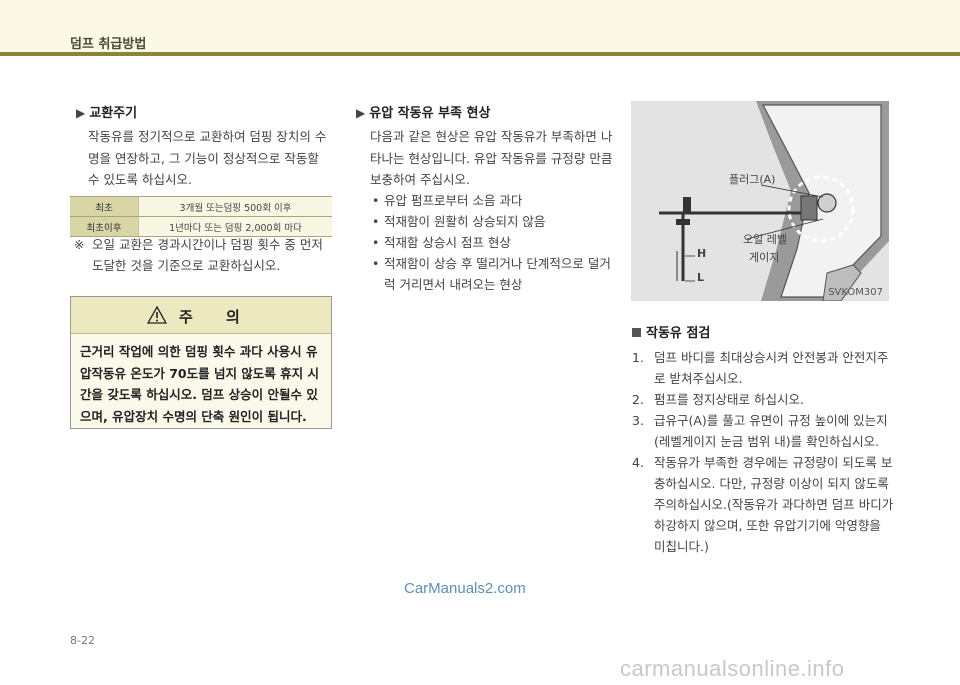 This screenshot has height=685, width=960. What do you see at coordinates (855, 292) in the screenshot?
I see `figure-code: SVKOM307` at bounding box center [855, 292].